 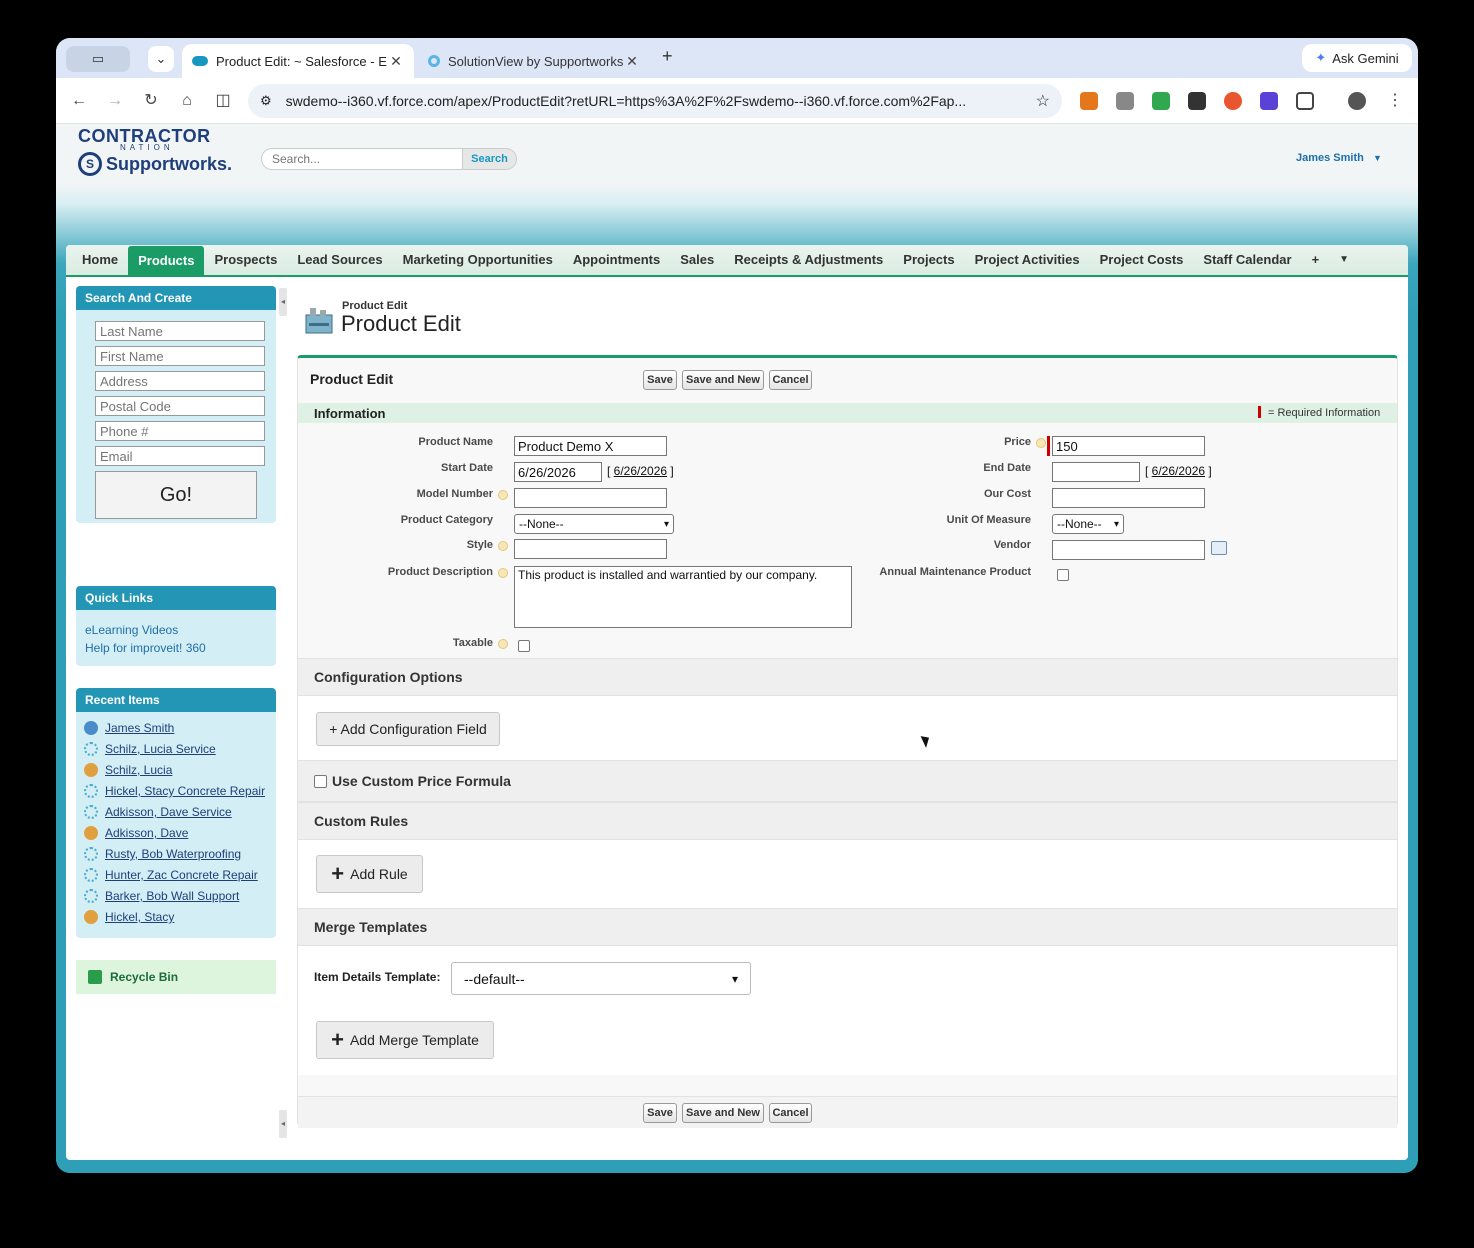 What do you see at coordinates (1027, 260) in the screenshot?
I see `nav-tab-project-activities: Project Activities` at bounding box center [1027, 260].